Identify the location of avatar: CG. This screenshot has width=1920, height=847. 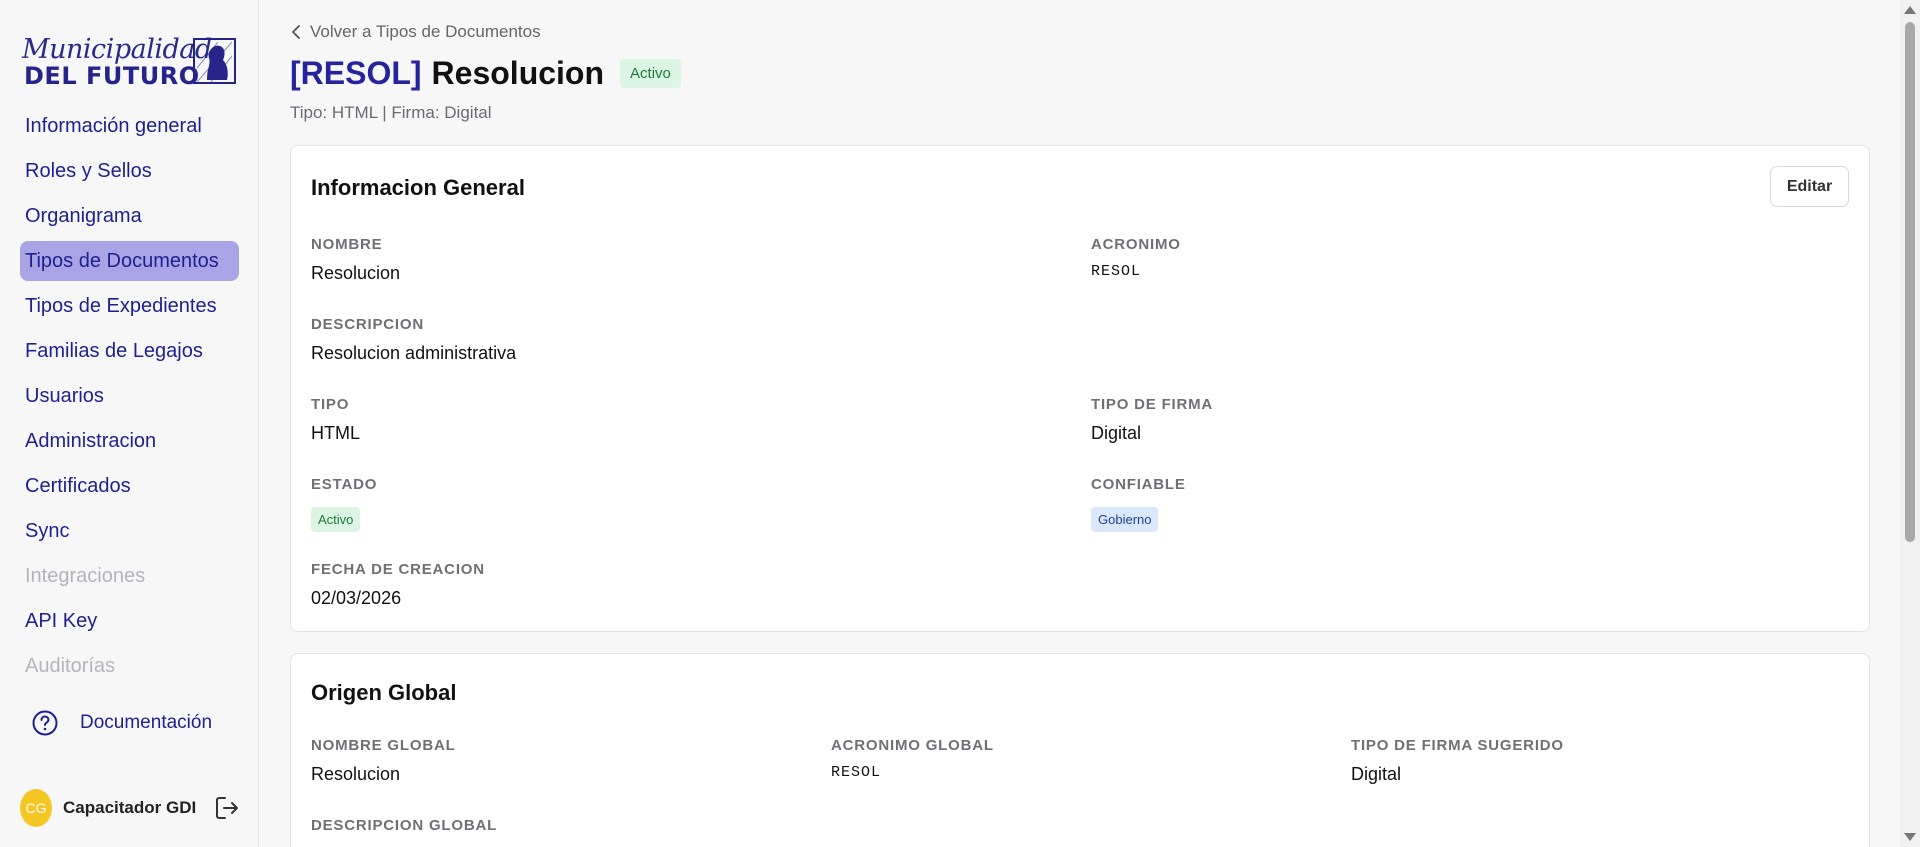
(36, 808).